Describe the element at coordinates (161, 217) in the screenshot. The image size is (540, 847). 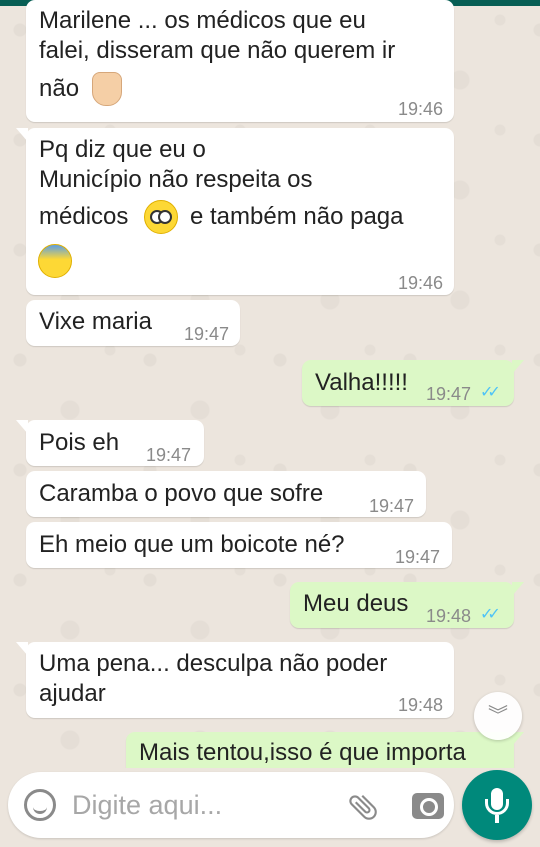
I see `flushed-face-emoji-icon` at that location.